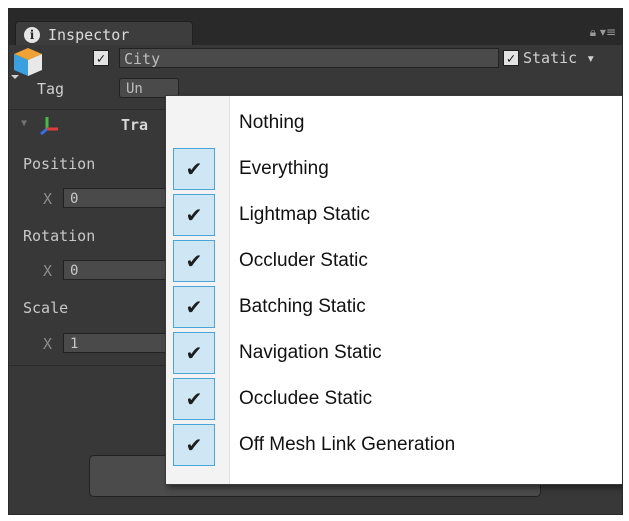 The height and width of the screenshot is (521, 629). I want to click on static-label: Static, so click(550, 58).